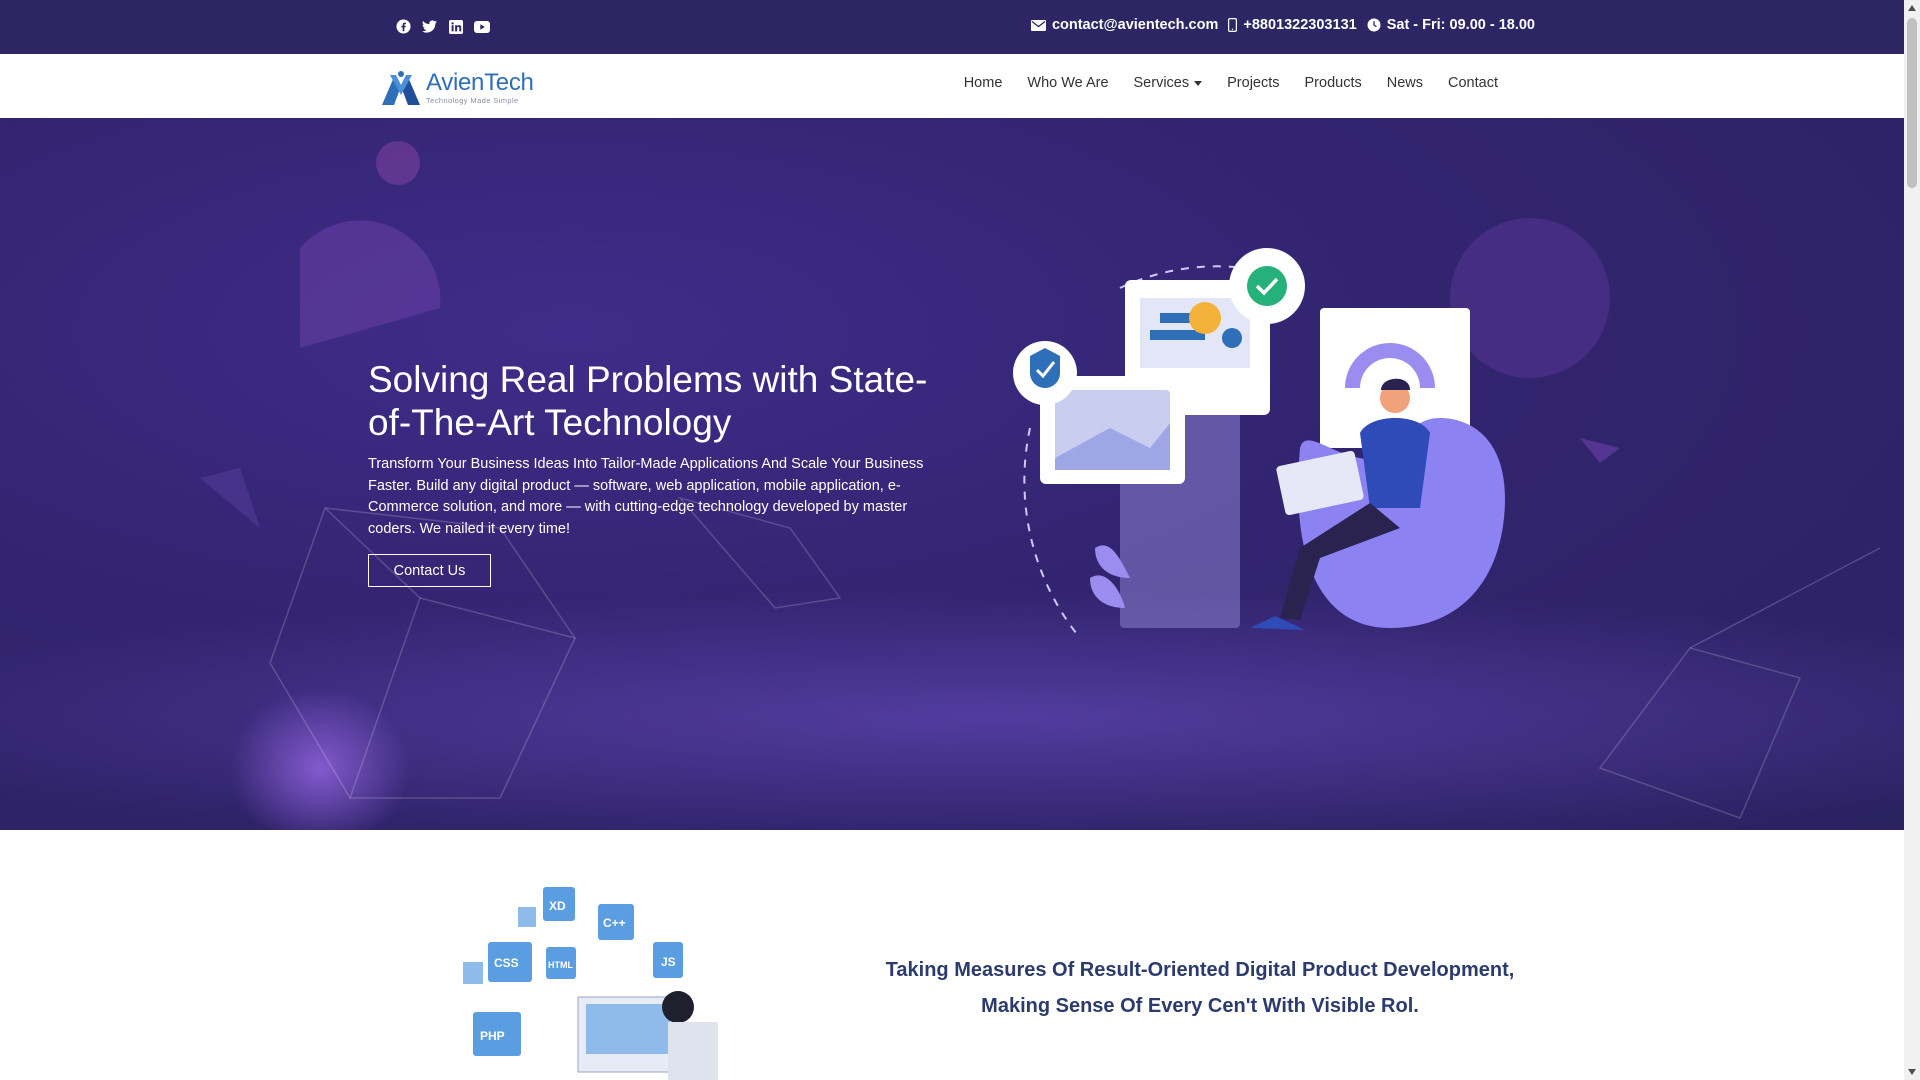 This screenshot has width=1920, height=1080. I want to click on page-scrollbar, so click(1912, 540).